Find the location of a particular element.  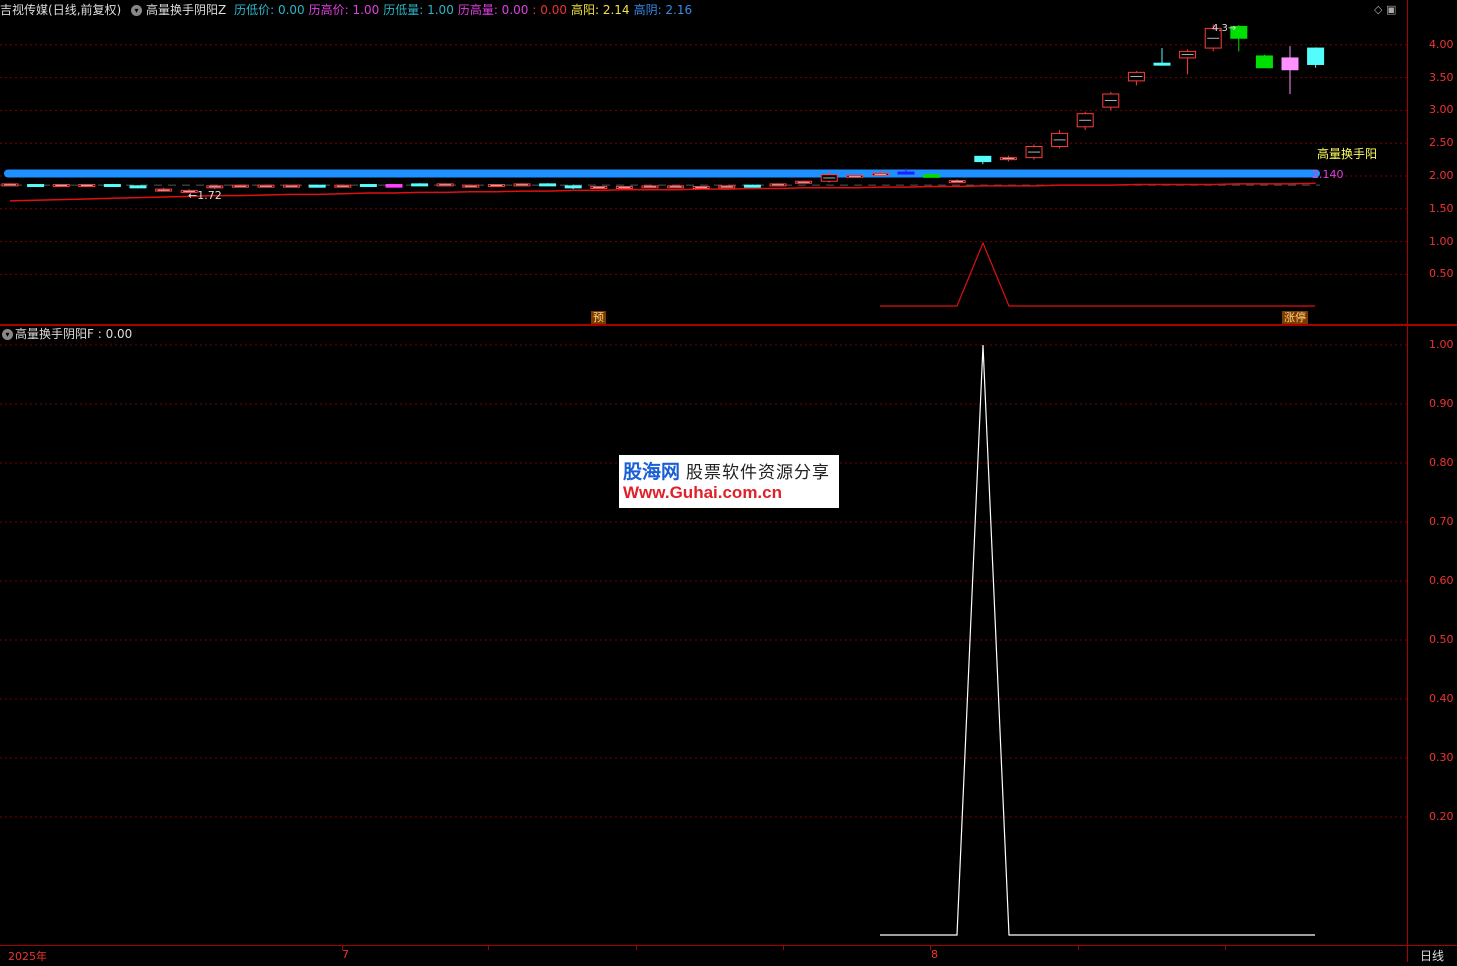

right-axis-line is located at coordinates (1407, 481).